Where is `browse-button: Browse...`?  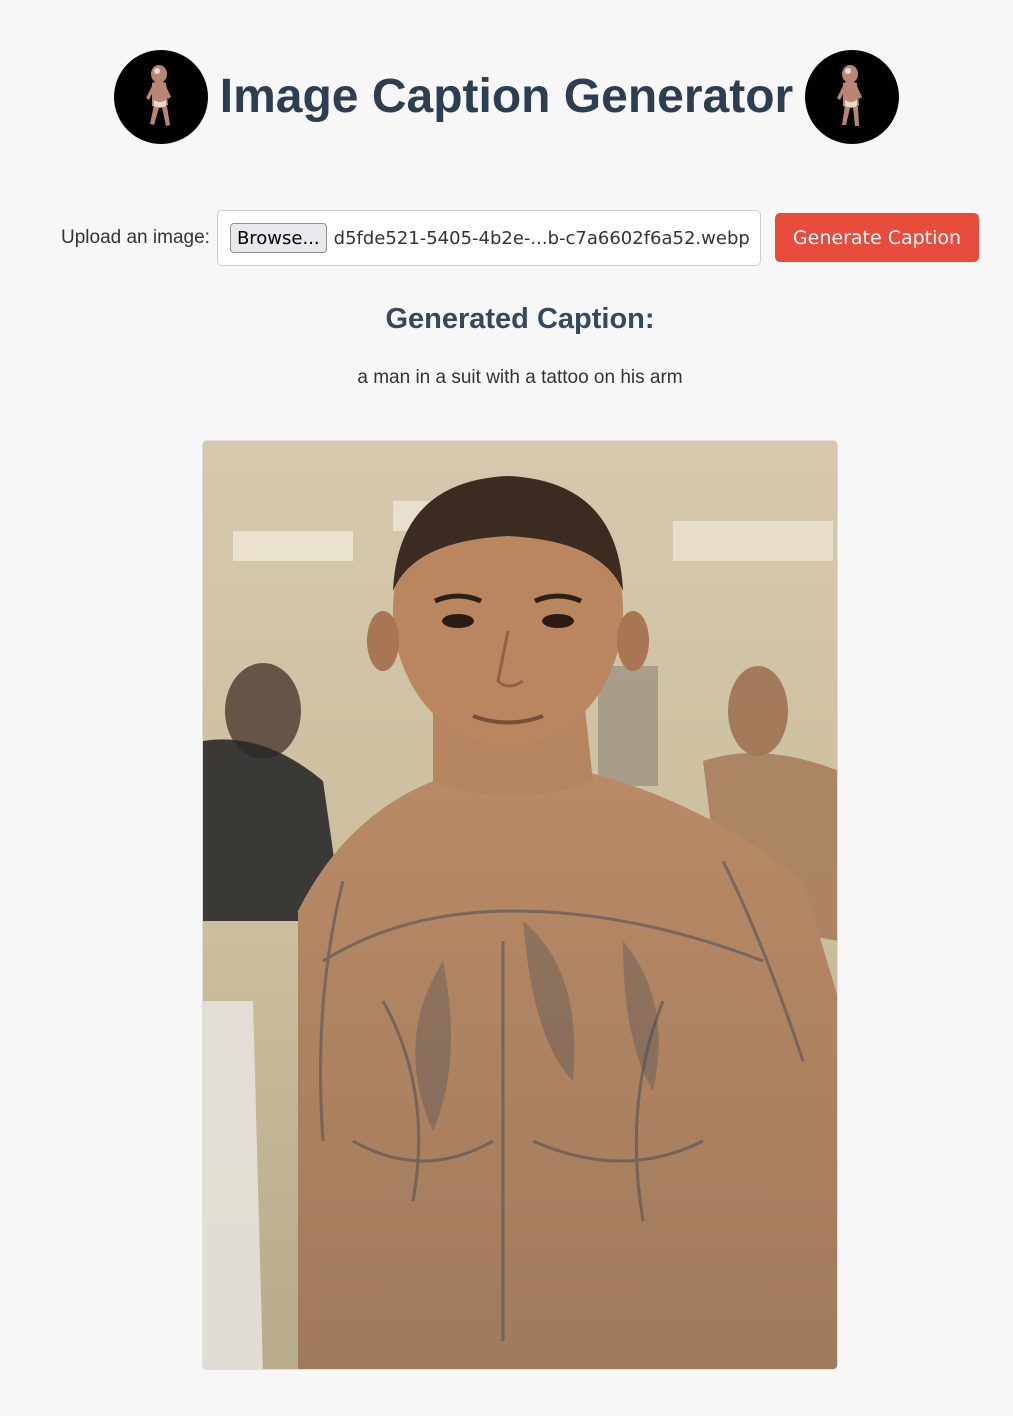 browse-button: Browse... is located at coordinates (278, 238).